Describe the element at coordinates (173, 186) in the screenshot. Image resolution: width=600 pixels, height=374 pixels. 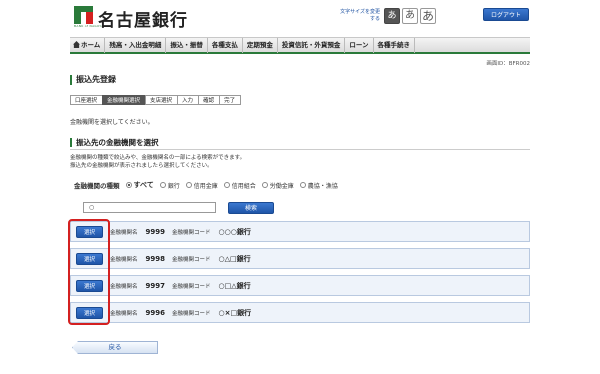
I see `radio-label: 銀行` at that location.